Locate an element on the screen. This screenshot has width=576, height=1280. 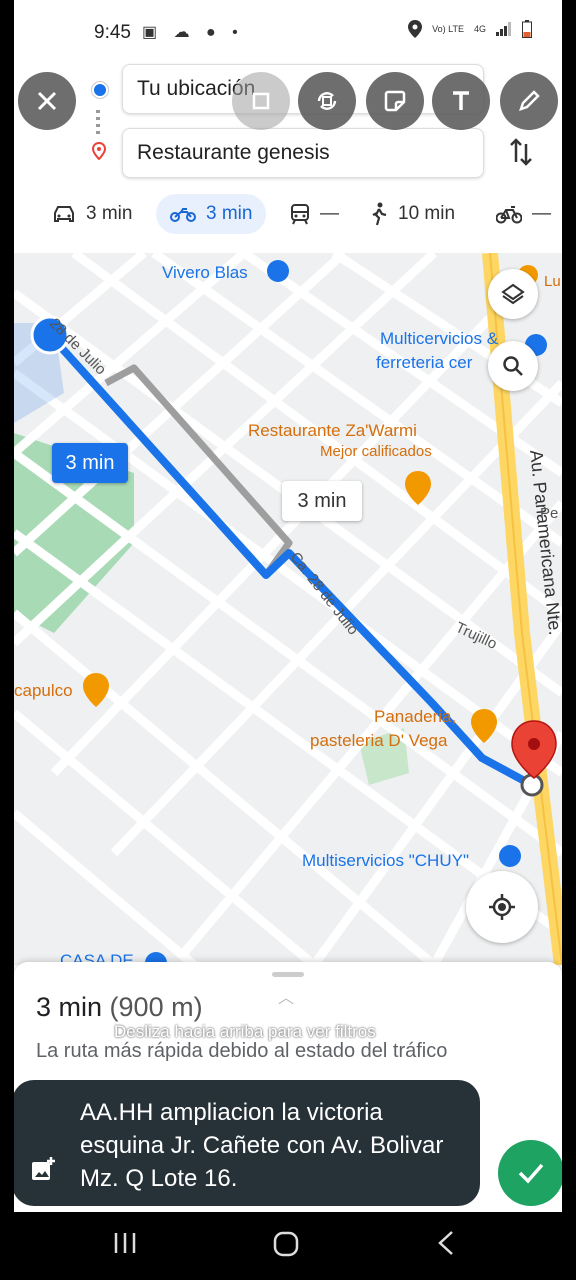
route-end-point is located at coordinates (532, 785).